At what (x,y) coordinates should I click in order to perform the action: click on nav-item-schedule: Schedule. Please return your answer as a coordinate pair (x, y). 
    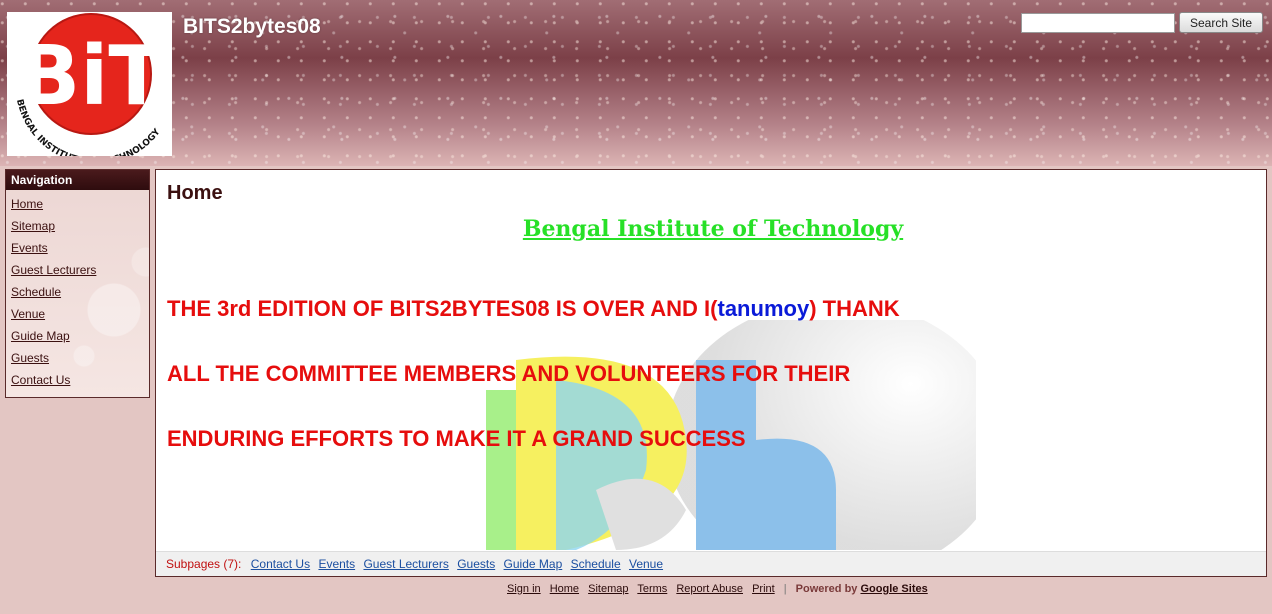
    Looking at the image, I should click on (36, 292).